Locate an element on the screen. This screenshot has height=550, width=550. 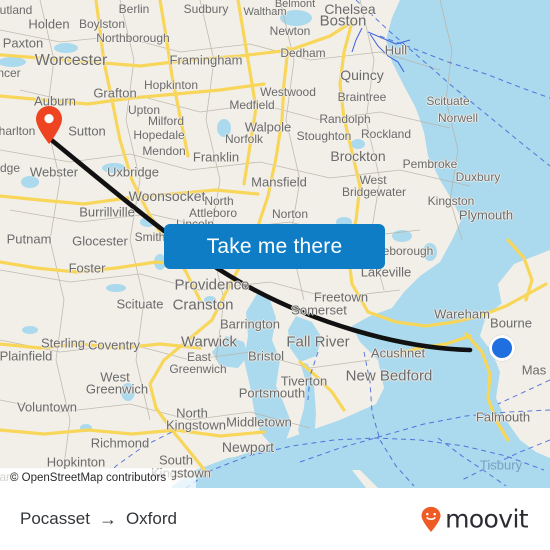
moovit-pin-icon is located at coordinates (431, 519).